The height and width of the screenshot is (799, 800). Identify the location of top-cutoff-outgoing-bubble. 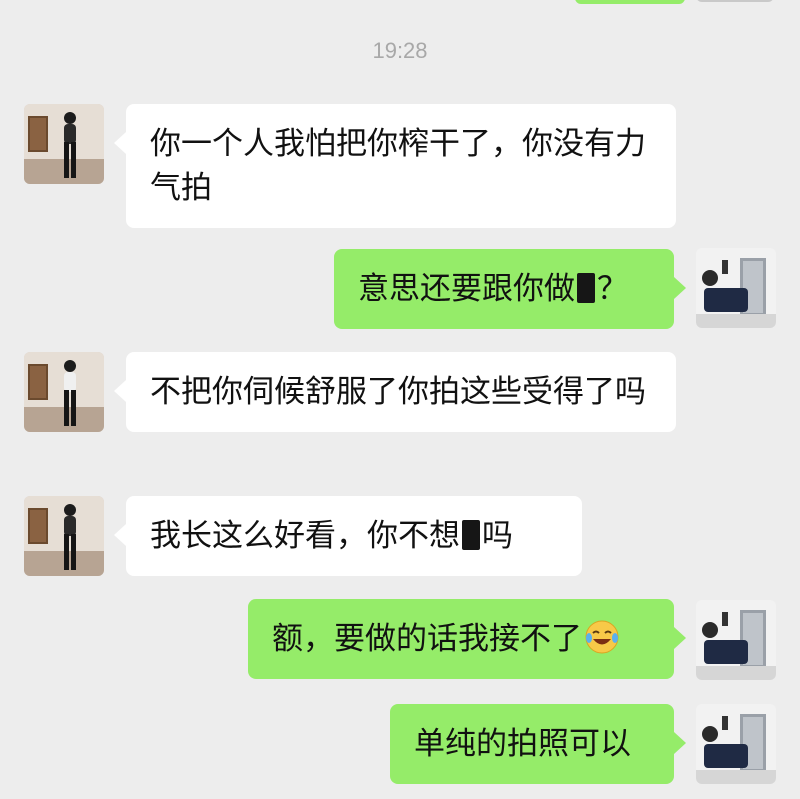
(630, 2).